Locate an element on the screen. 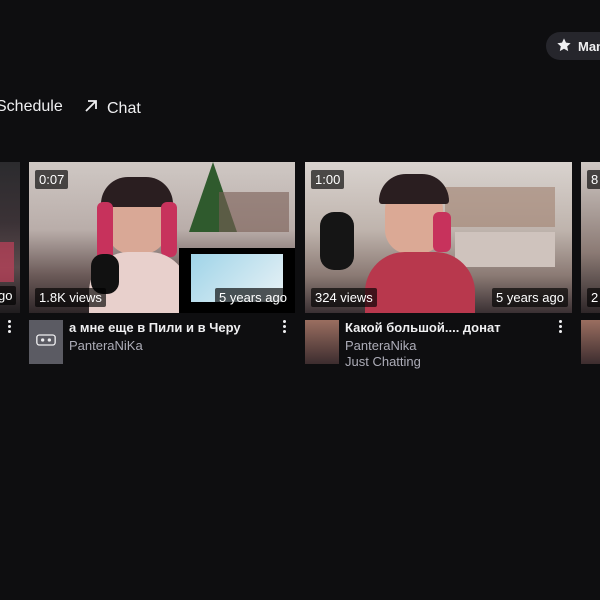 The height and width of the screenshot is (600, 600). game-controller-icon is located at coordinates (46, 342).